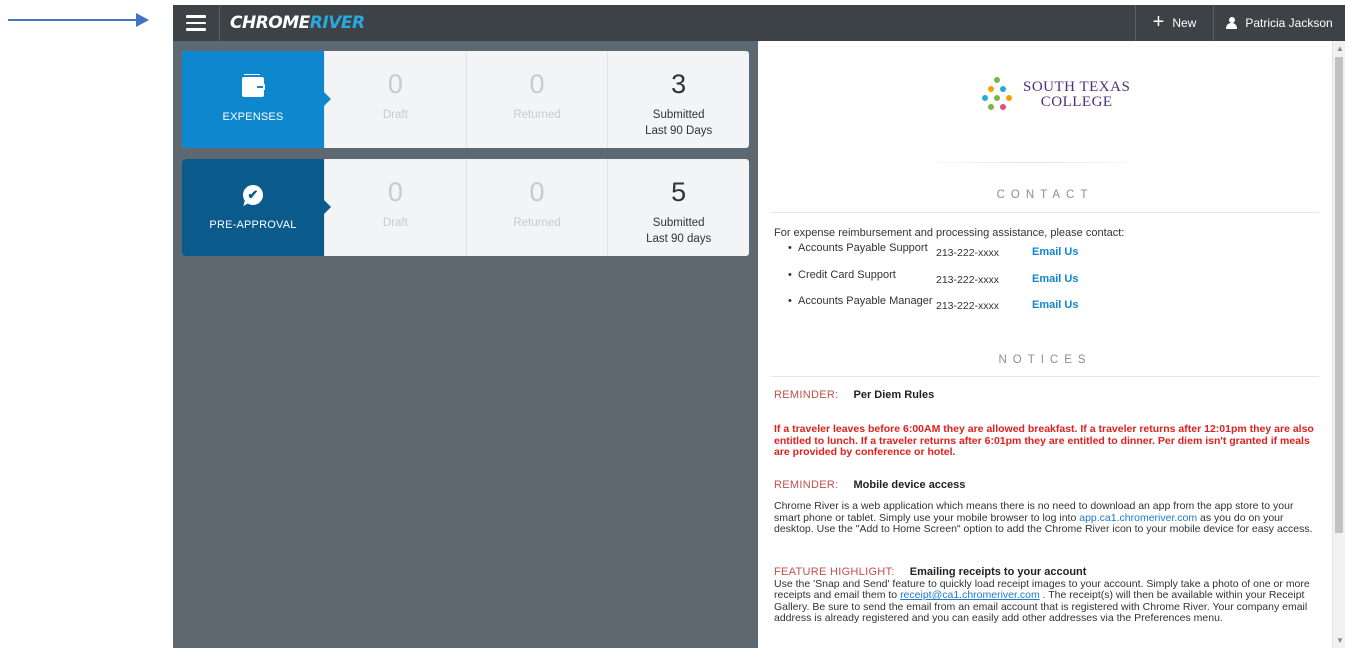  What do you see at coordinates (998, 95) in the screenshot?
I see `college-people-logo` at bounding box center [998, 95].